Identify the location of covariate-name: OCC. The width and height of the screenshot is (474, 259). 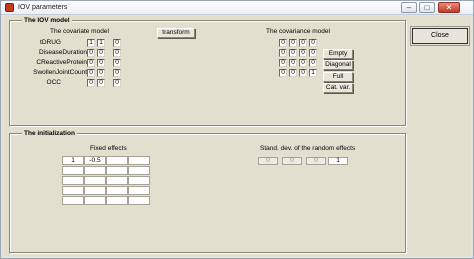
(53, 82).